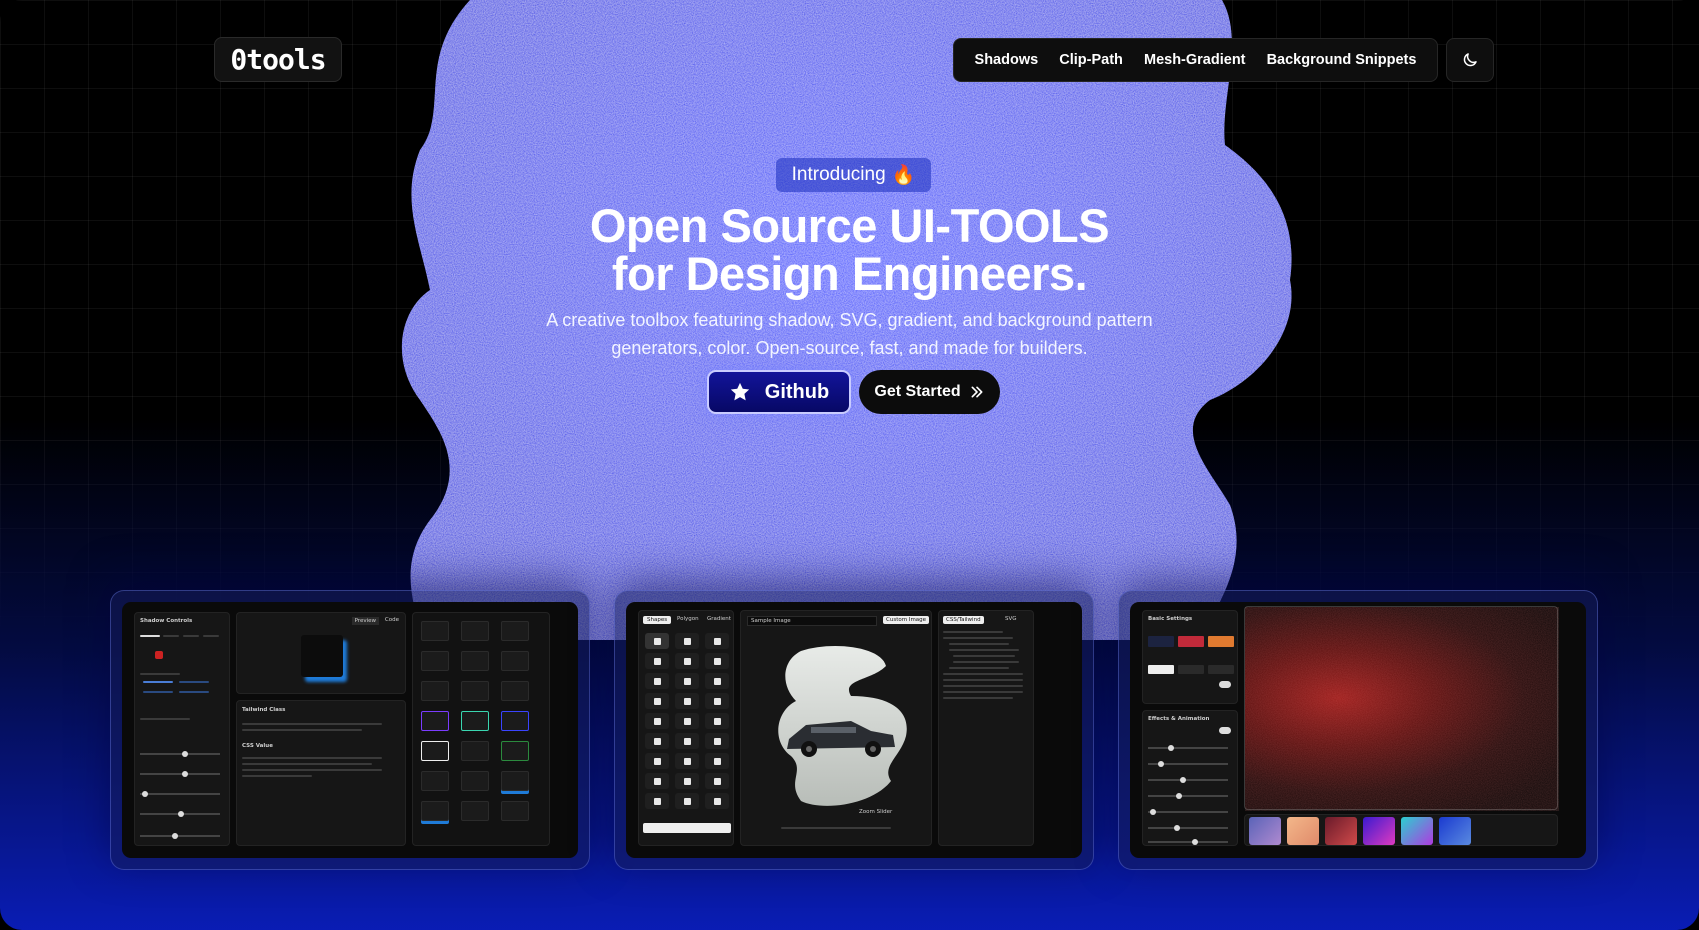 Image resolution: width=1699 pixels, height=930 pixels. I want to click on logo: 0tools, so click(278, 59).